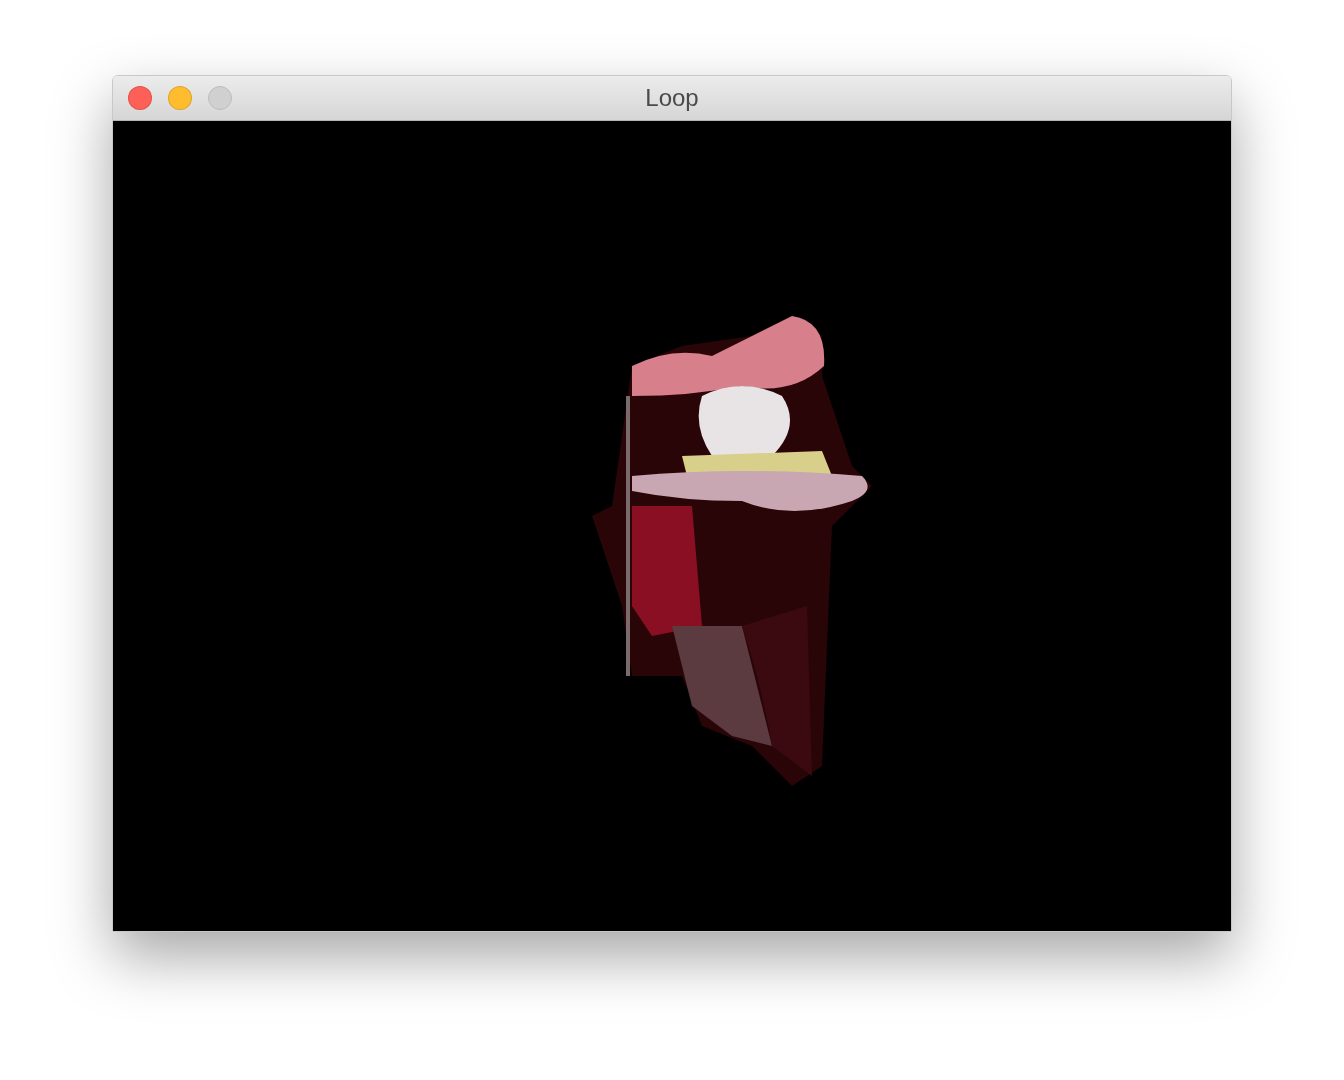 The width and height of the screenshot is (1344, 1080). Describe the element at coordinates (672, 98) in the screenshot. I see `window-title: Loop` at that location.